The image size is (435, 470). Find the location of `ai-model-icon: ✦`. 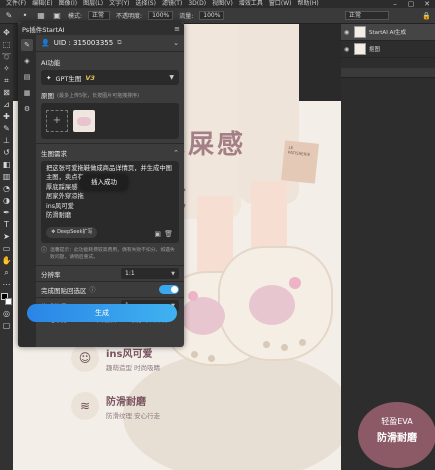

ai-model-icon: ✦ is located at coordinates (49, 77).